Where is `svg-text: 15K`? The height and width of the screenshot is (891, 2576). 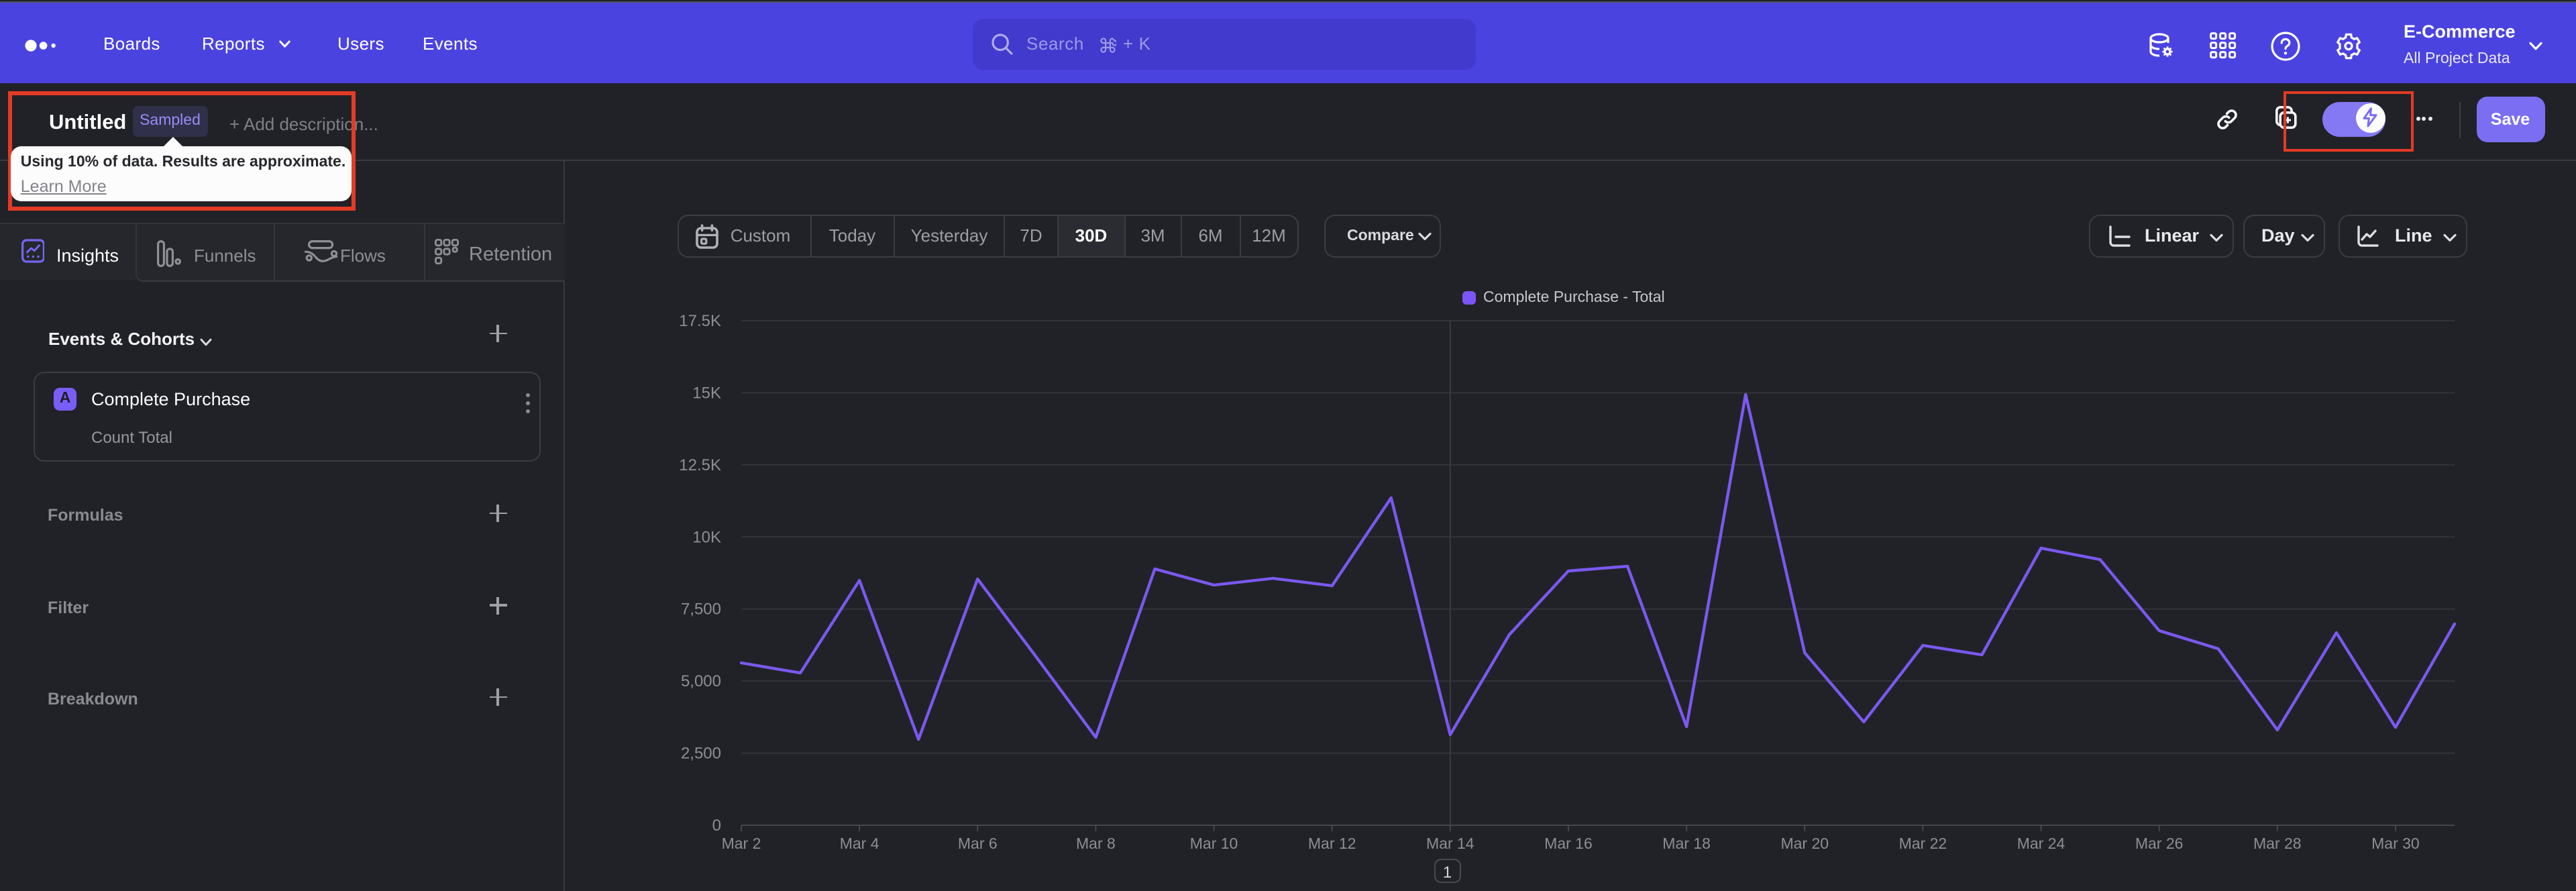 svg-text: 15K is located at coordinates (706, 393).